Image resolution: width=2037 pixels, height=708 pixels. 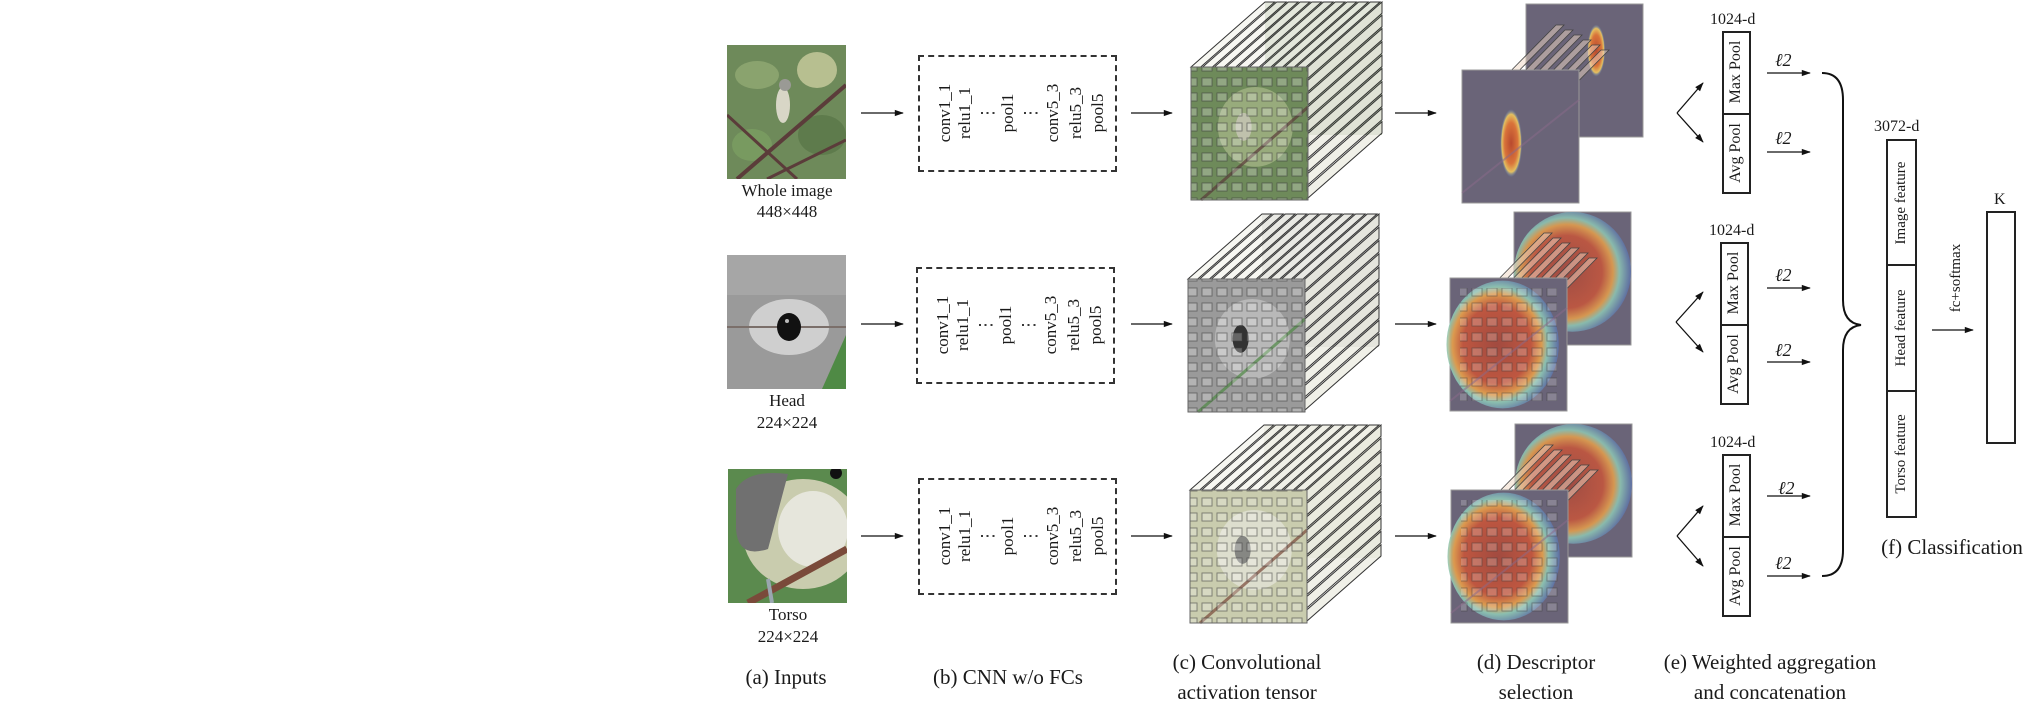 What do you see at coordinates (1956, 278) in the screenshot?
I see `fc-softmax-label: fc+softmax` at bounding box center [1956, 278].